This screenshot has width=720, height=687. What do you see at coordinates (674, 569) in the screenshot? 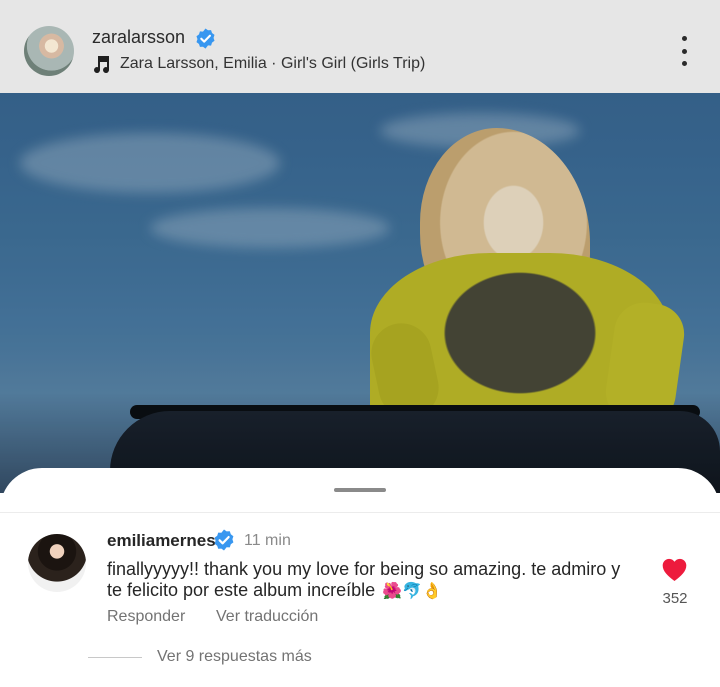
I see `heart-icon` at bounding box center [674, 569].